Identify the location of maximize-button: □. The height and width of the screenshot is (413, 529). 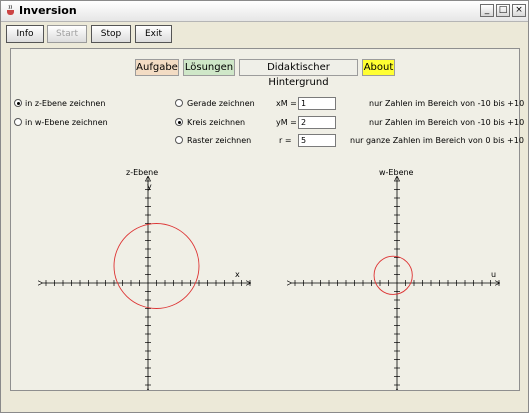
(503, 10).